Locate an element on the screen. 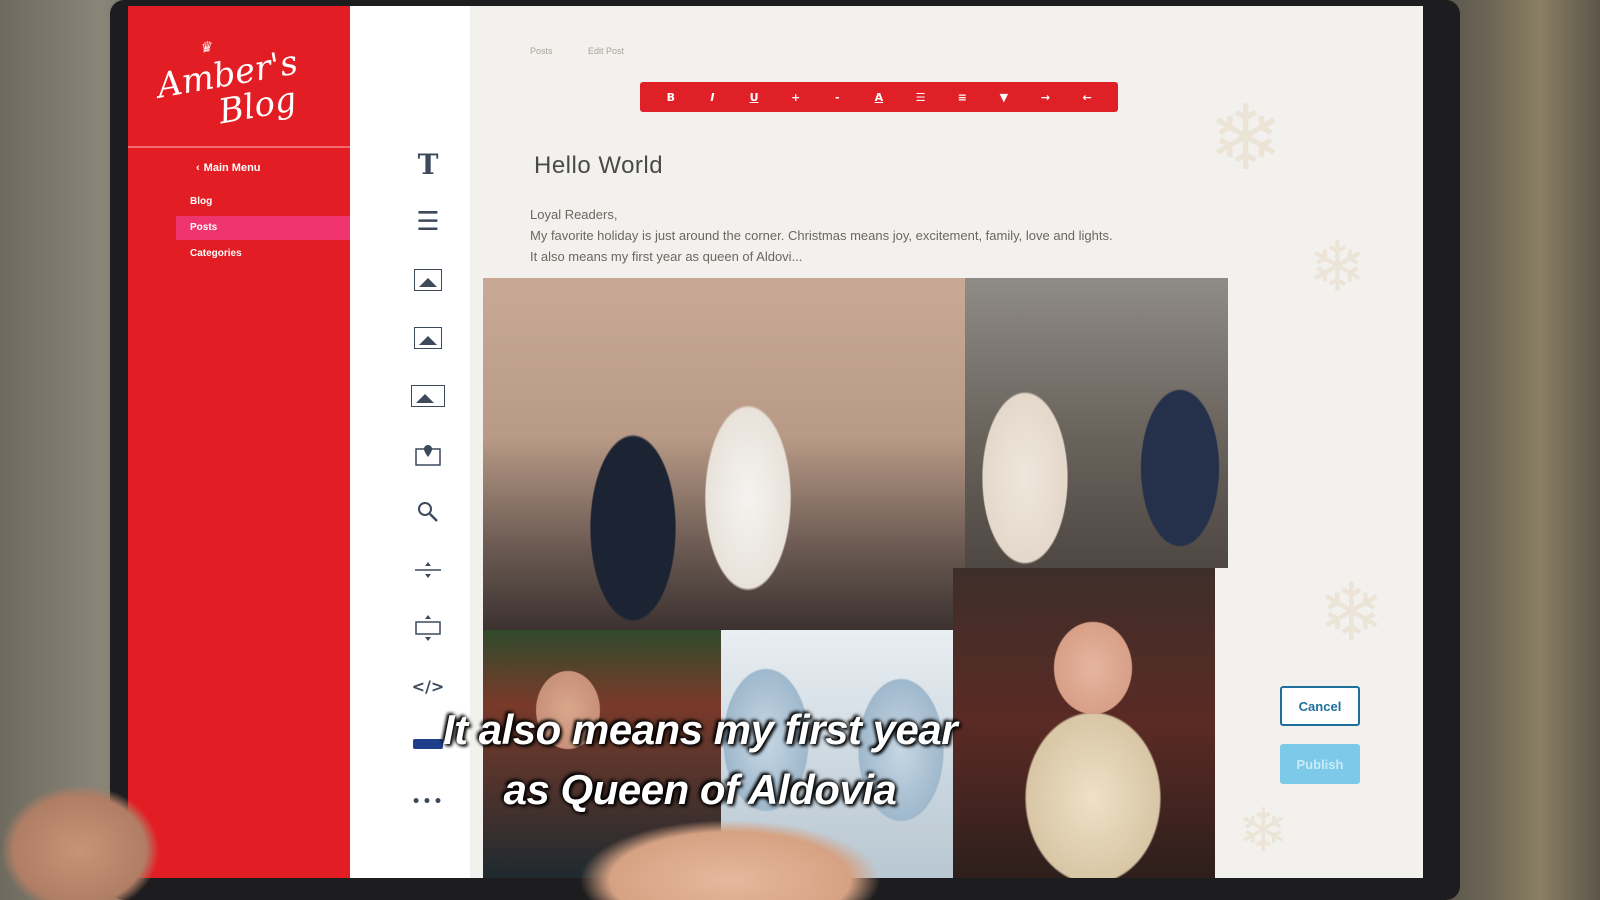  formatting-toolbar: B I U + - A ☰ ≡ ▼ → ← is located at coordinates (879, 97).